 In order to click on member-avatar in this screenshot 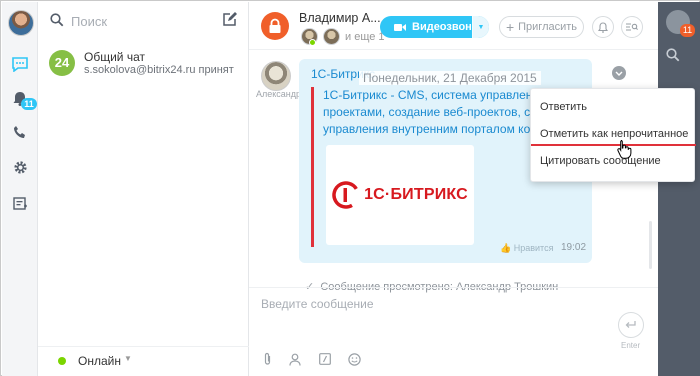, I will do `click(331, 36)`.